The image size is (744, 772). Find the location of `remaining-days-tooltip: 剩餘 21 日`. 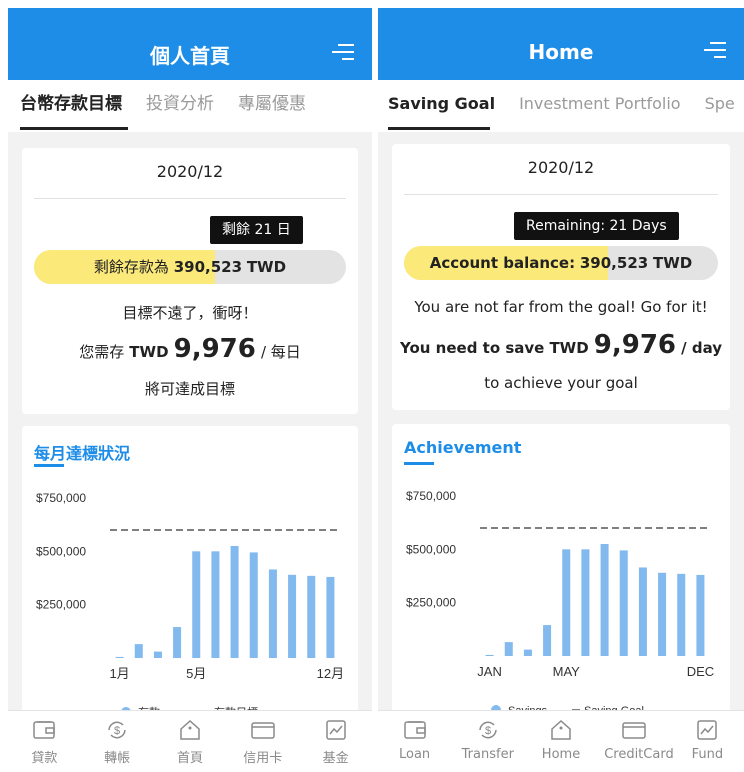

remaining-days-tooltip: 剩餘 21 日 is located at coordinates (256, 230).